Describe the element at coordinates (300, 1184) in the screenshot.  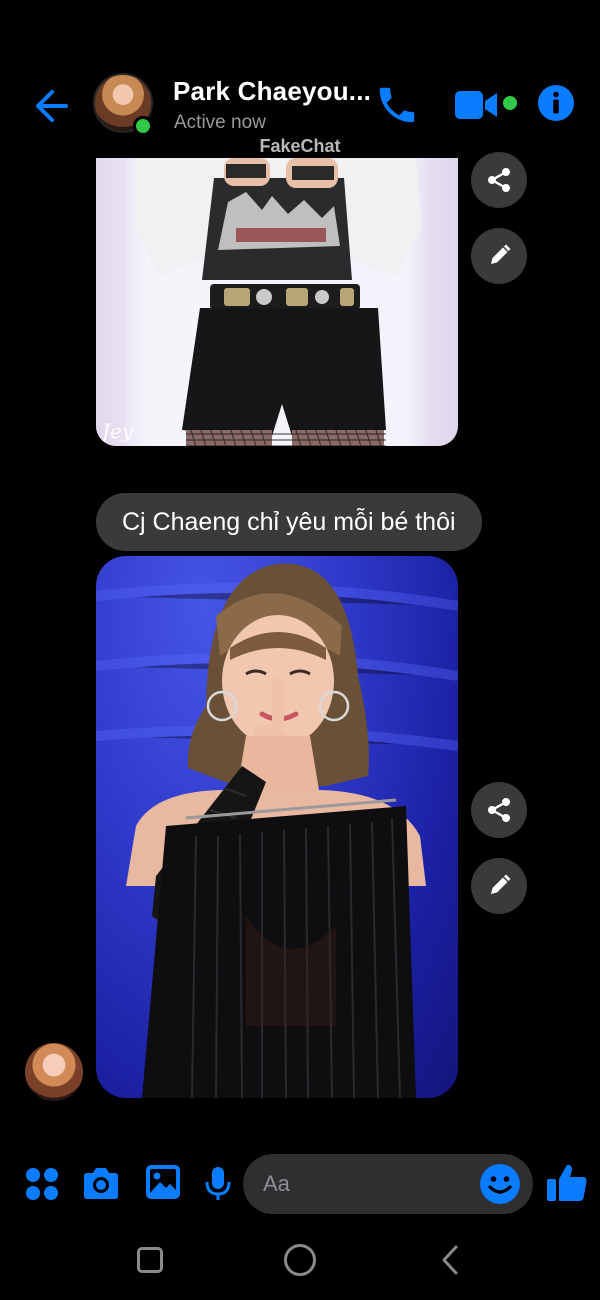
I see `message-composer` at that location.